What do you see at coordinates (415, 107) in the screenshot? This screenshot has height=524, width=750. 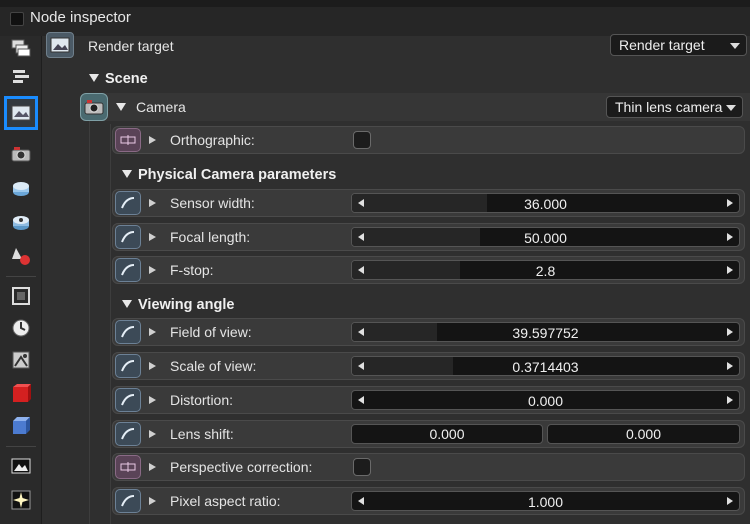 I see `camera-row: Camera Thin lens camera` at bounding box center [415, 107].